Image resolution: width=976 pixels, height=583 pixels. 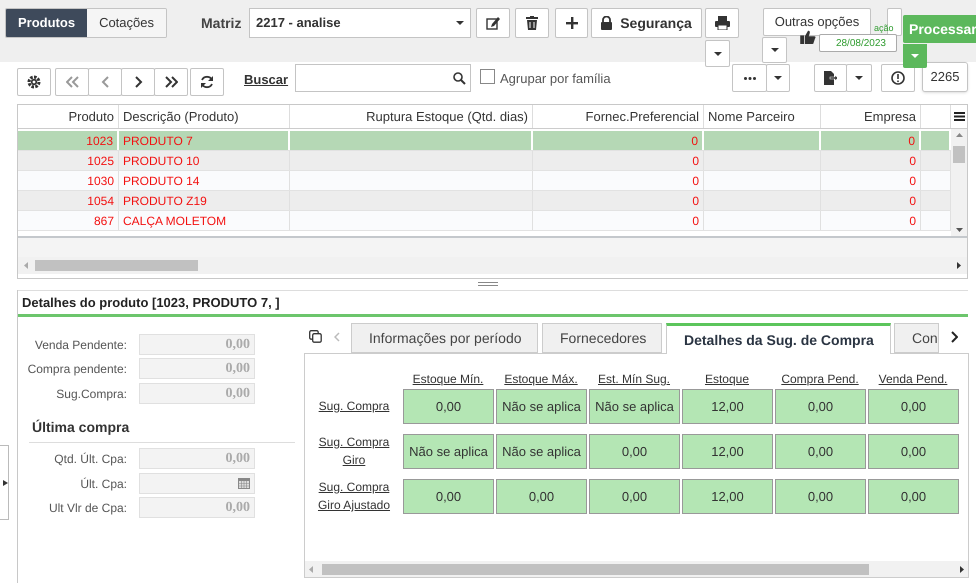 I want to click on settings-button, so click(x=34, y=82).